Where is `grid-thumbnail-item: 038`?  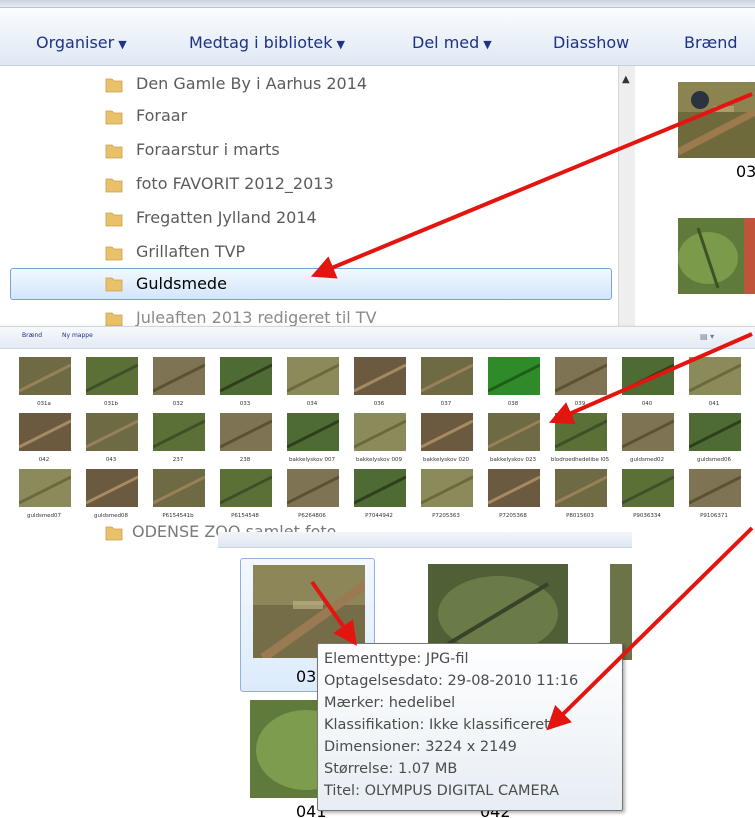
grid-thumbnail-item: 038 is located at coordinates (511, 385).